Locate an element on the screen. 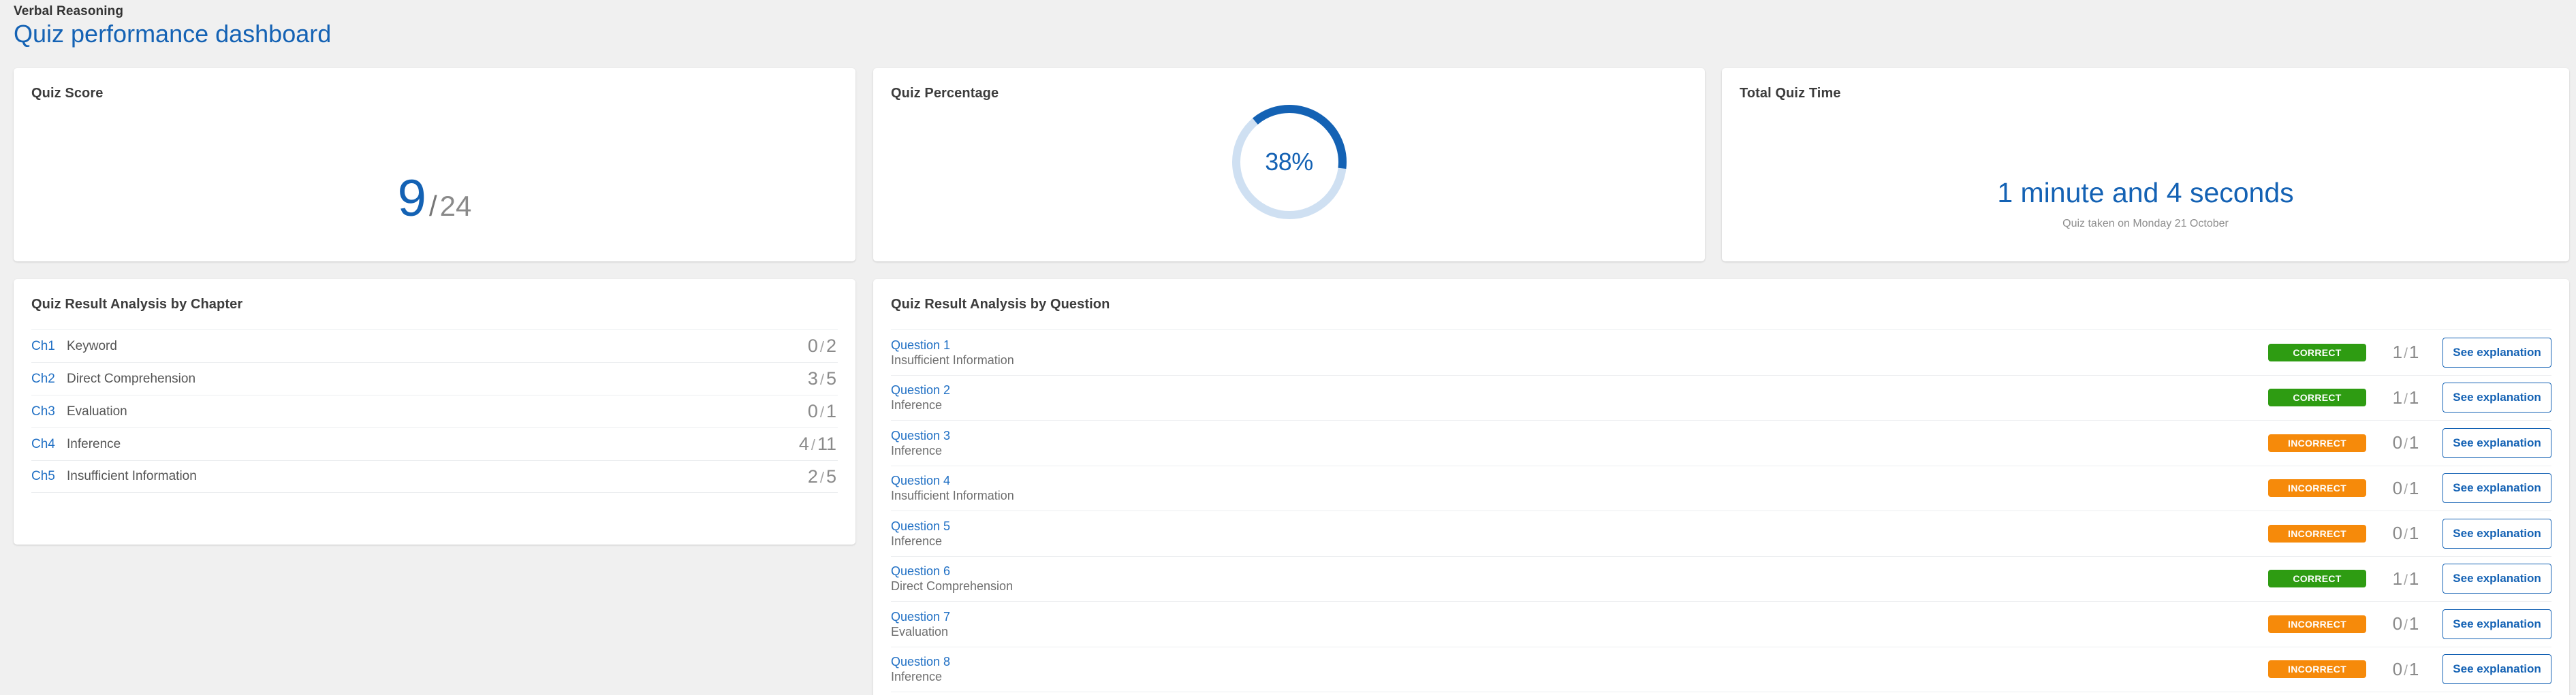 This screenshot has width=2576, height=695. chapter-code: Ch1 is located at coordinates (49, 346).